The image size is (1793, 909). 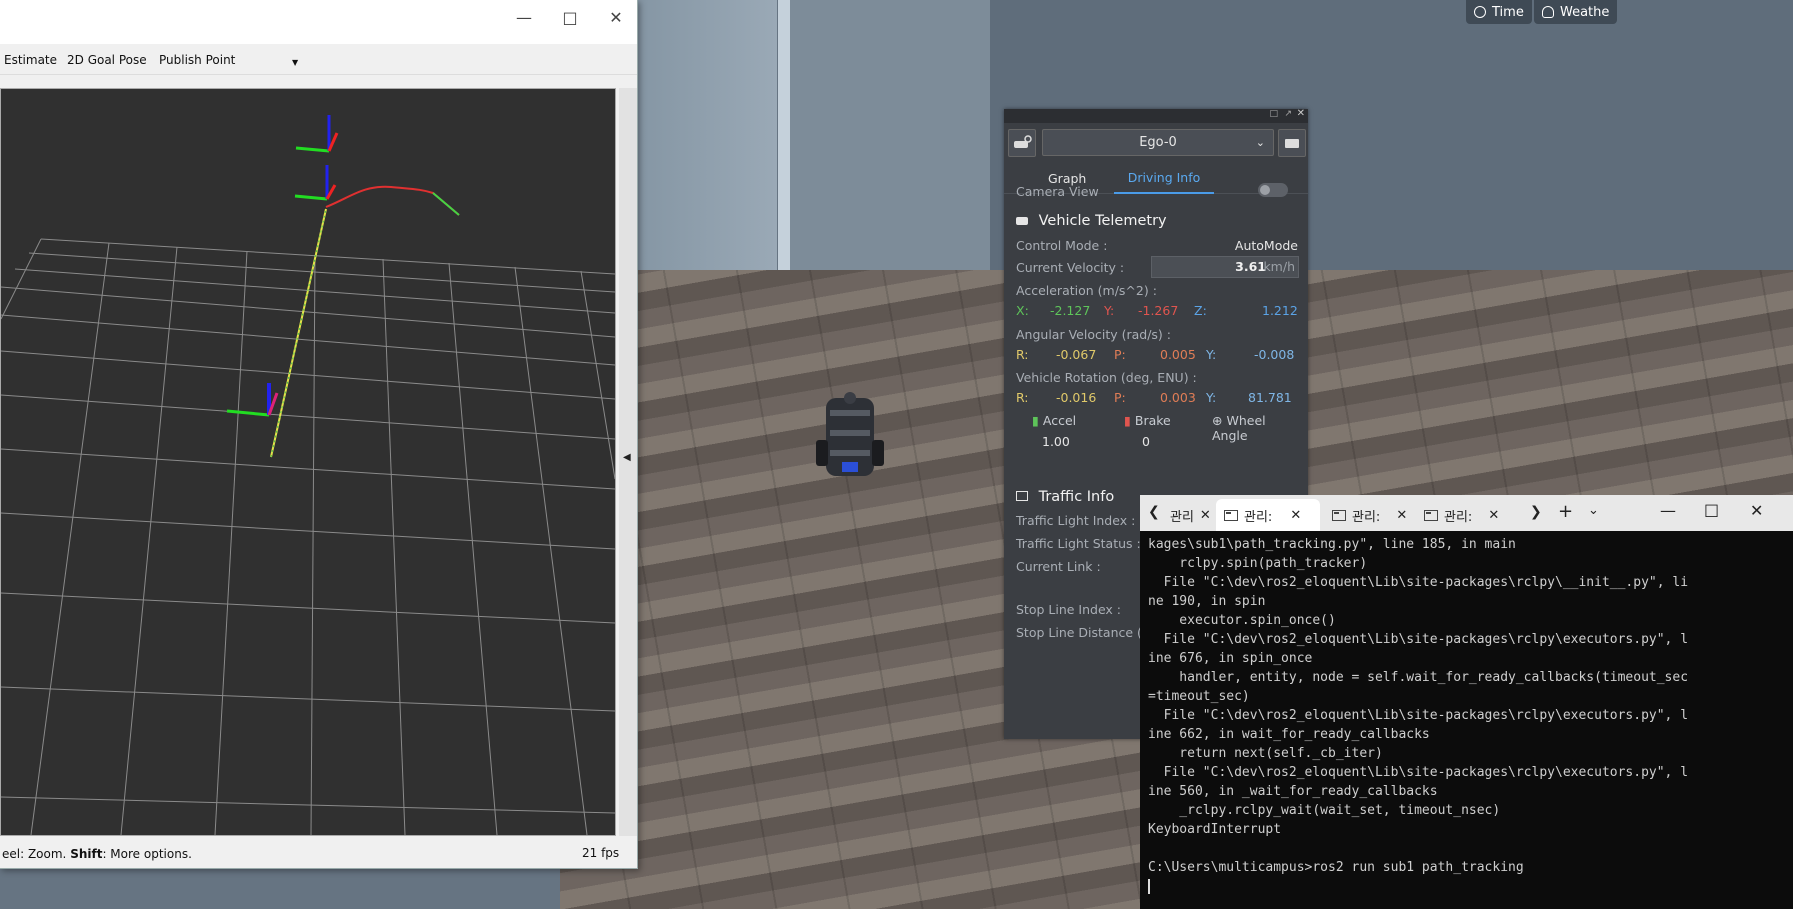 What do you see at coordinates (1146, 441) in the screenshot?
I see `brake-value: 0` at bounding box center [1146, 441].